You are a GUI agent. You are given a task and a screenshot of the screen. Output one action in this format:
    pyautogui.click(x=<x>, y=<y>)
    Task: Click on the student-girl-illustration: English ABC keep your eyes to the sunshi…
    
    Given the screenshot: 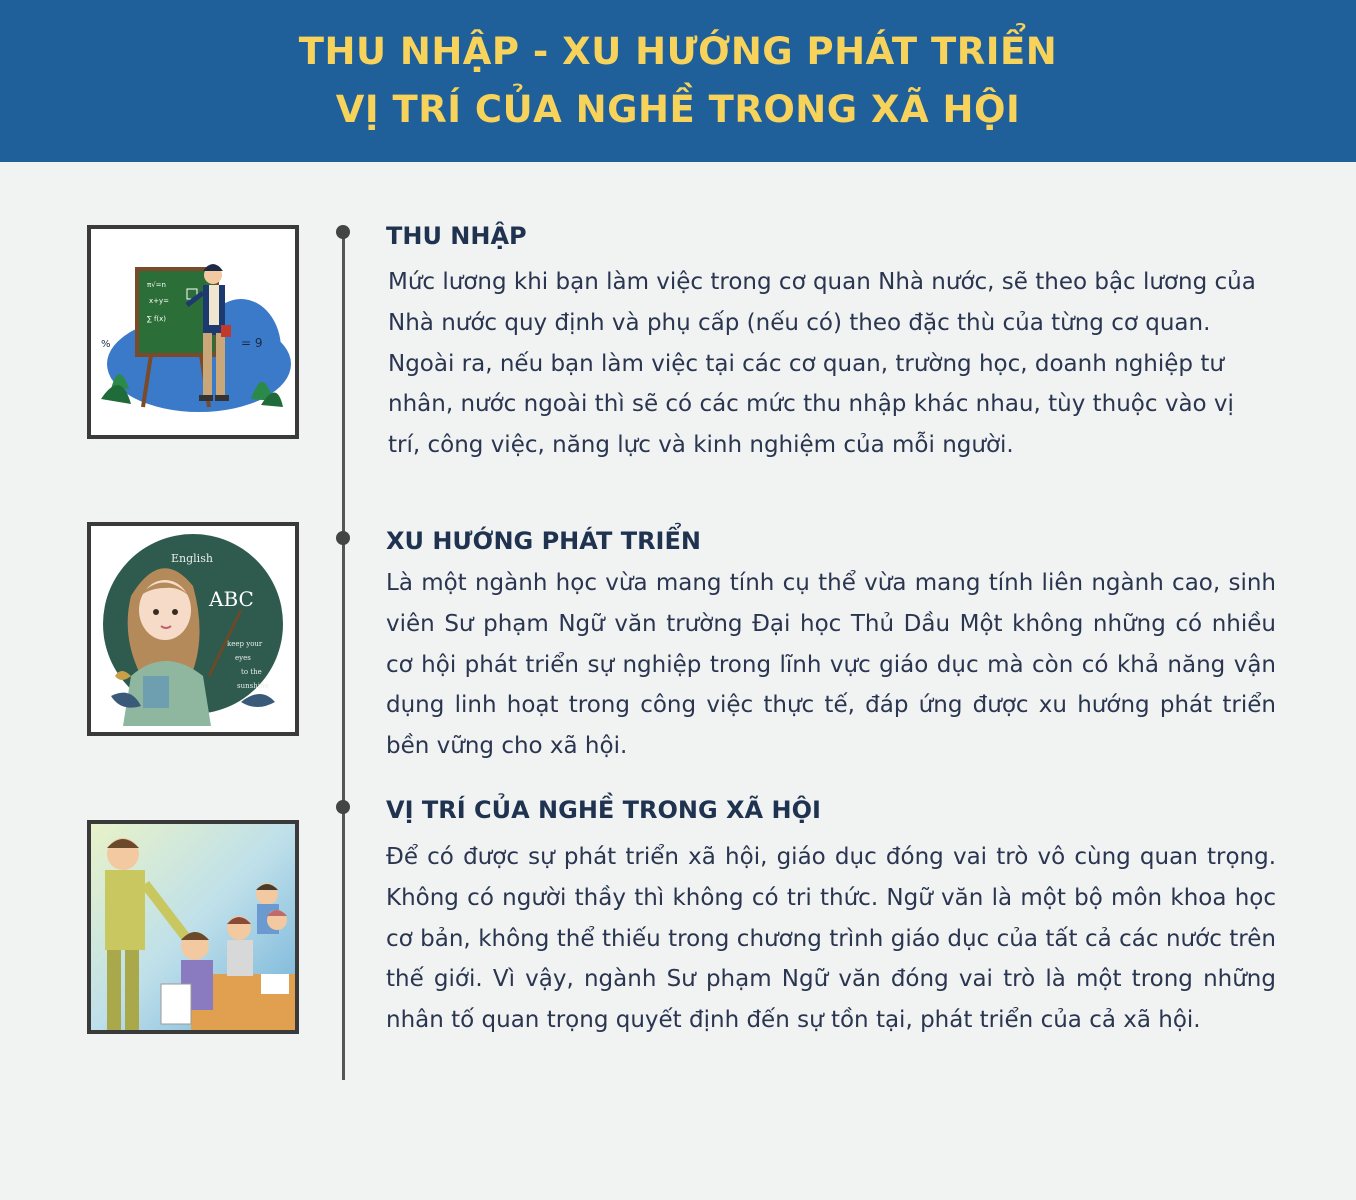 What is the action you would take?
    pyautogui.click(x=193, y=629)
    